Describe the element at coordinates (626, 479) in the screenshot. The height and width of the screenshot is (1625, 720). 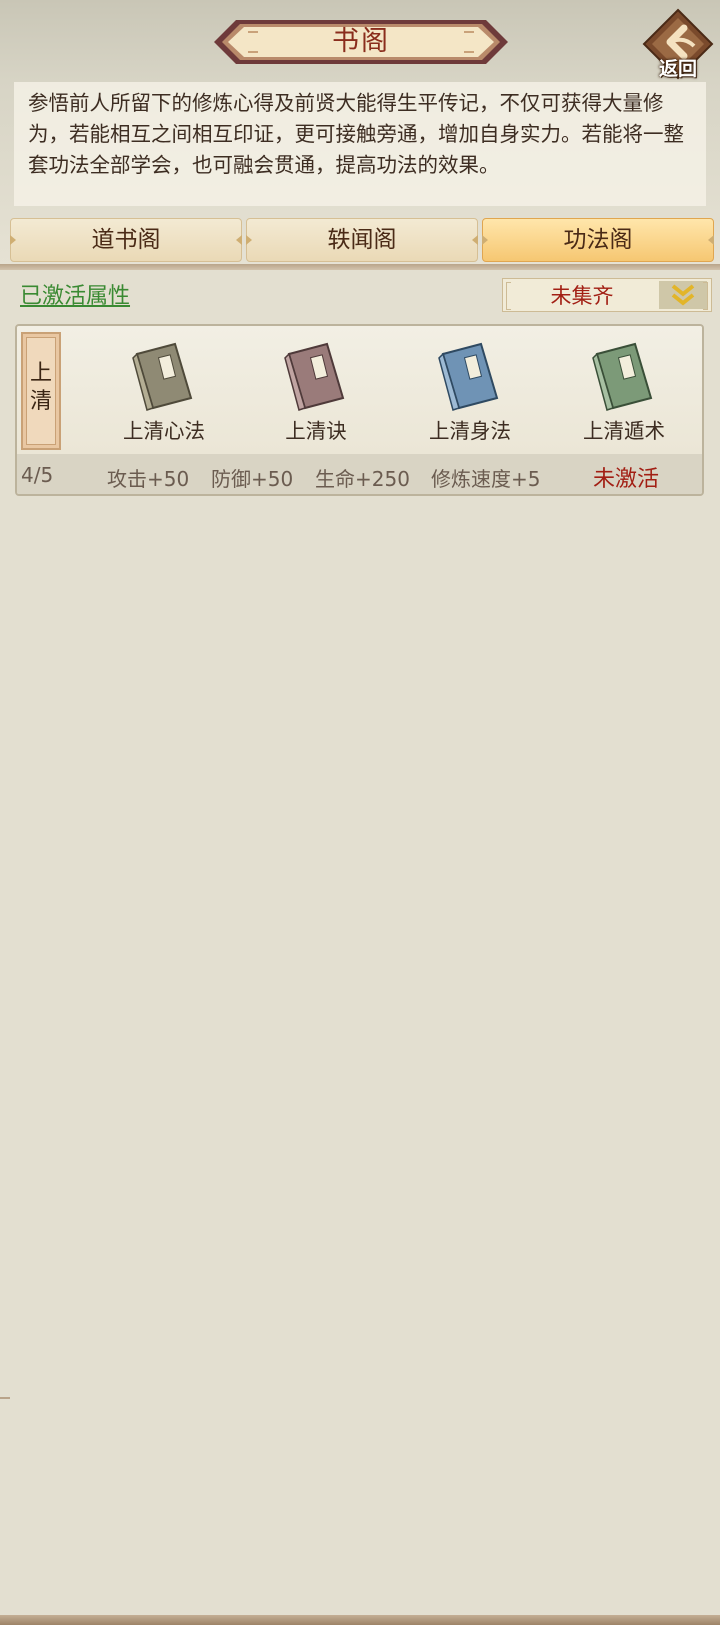
I see `set-activation-status: 未激活` at that location.